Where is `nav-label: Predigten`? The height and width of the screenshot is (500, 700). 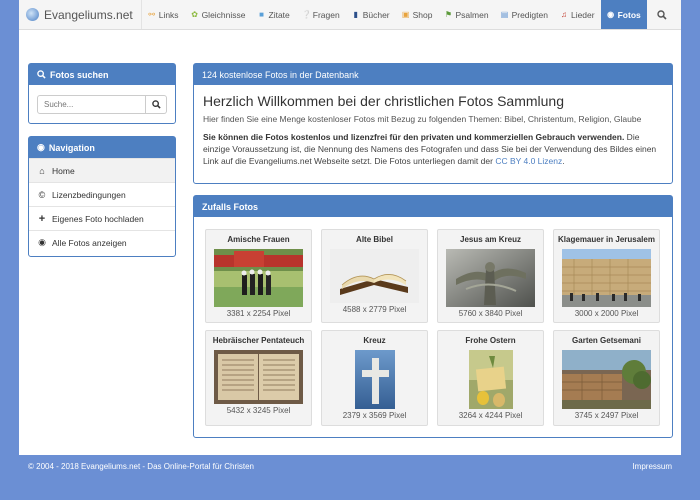 nav-label: Predigten is located at coordinates (529, 14).